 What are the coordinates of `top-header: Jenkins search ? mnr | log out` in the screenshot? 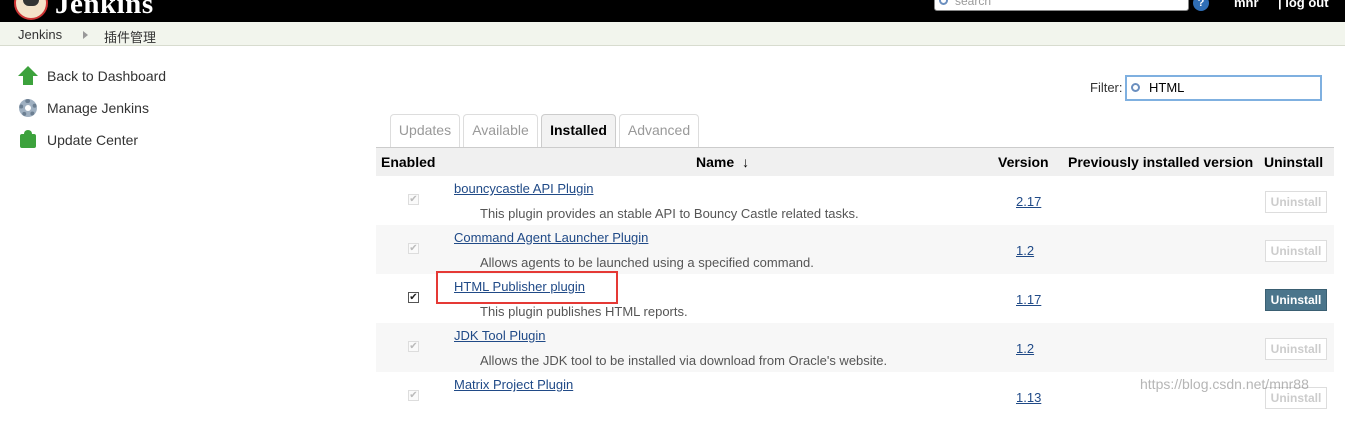 It's located at (672, 11).